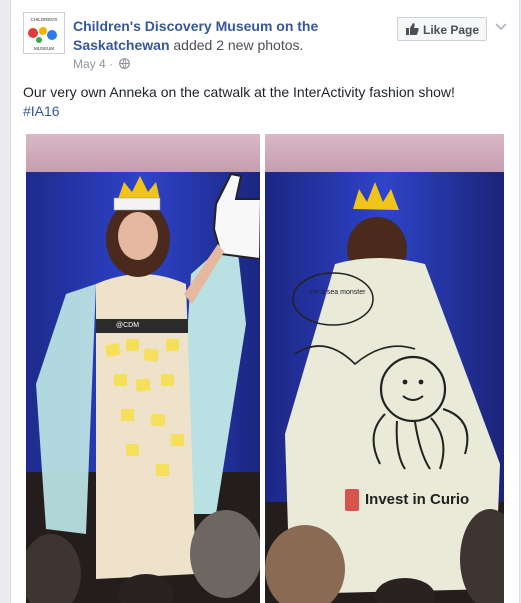 Image resolution: width=521 pixels, height=603 pixels. I want to click on bubble-text: I'm a sea monster, so click(338, 292).